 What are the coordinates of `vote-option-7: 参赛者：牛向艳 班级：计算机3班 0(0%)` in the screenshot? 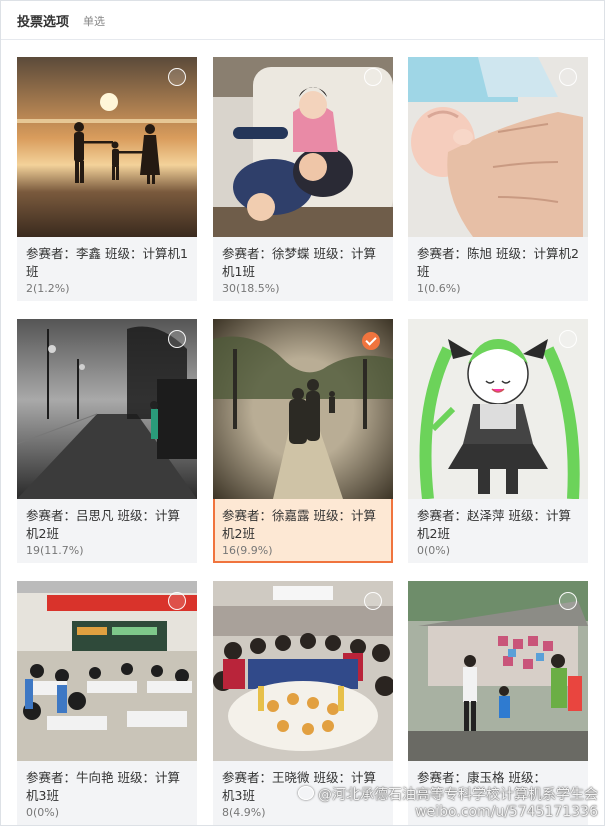 It's located at (107, 703).